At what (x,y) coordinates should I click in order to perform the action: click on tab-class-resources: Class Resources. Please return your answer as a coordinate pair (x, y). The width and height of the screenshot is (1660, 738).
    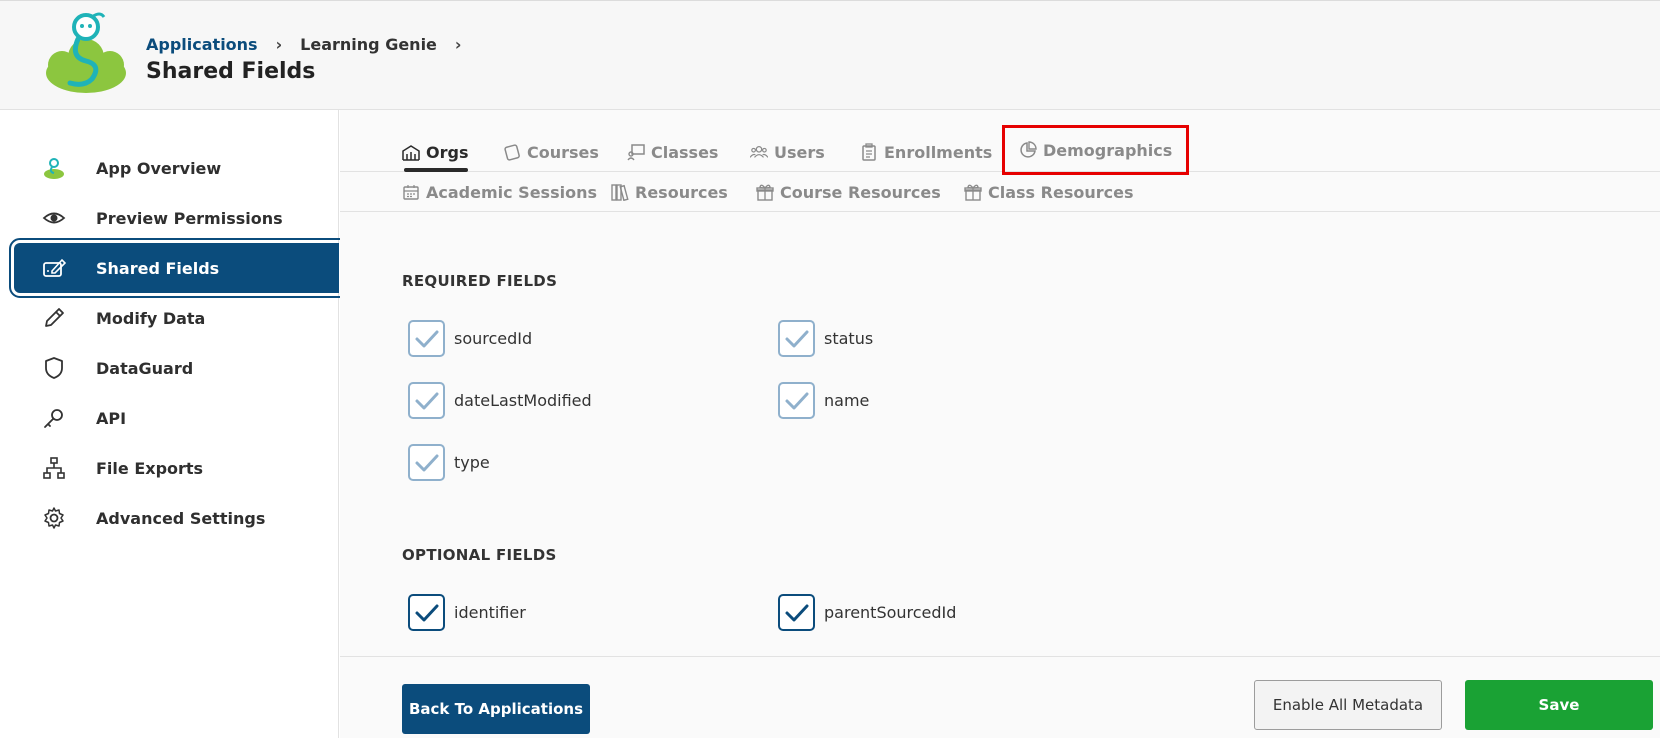
    Looking at the image, I should click on (1048, 192).